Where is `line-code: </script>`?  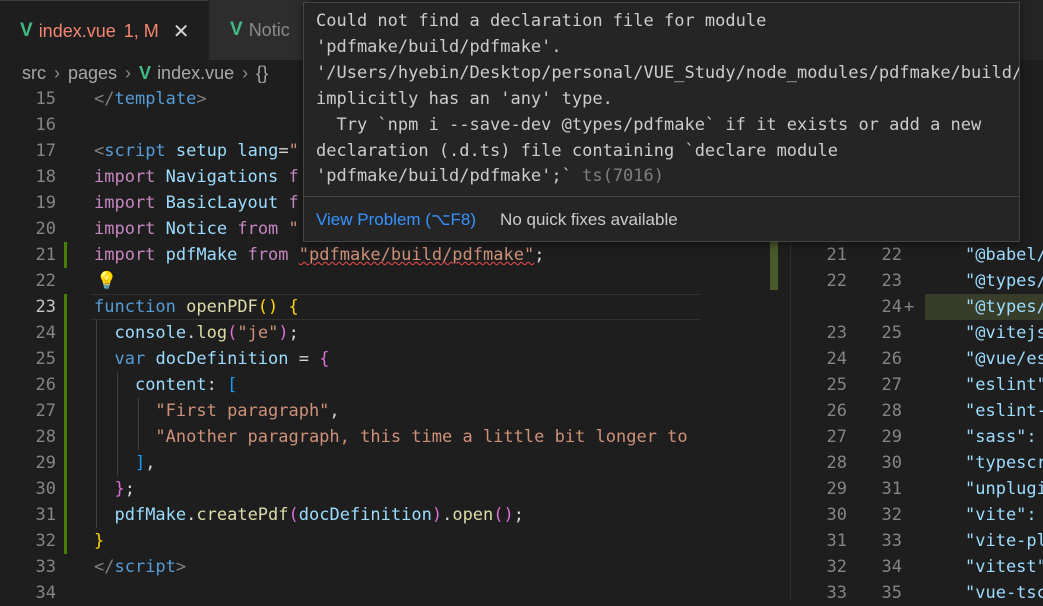 line-code: </script> is located at coordinates (140, 567).